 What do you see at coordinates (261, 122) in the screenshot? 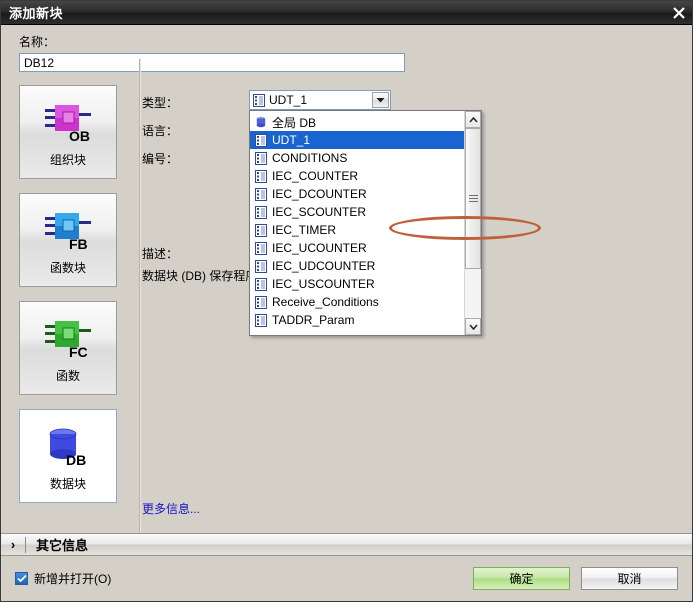
I see `global-db-icon` at bounding box center [261, 122].